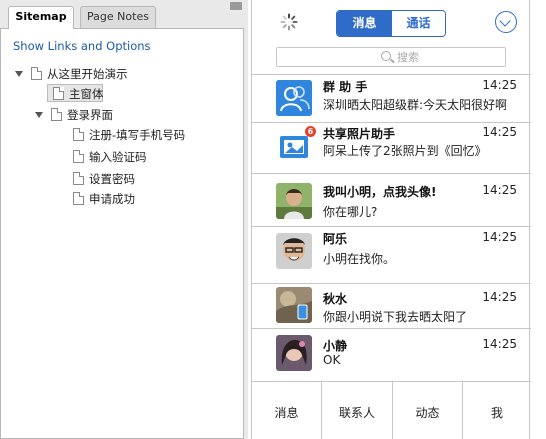  I want to click on tree-item-register-phone: 注册-填写手机号码, so click(153, 135).